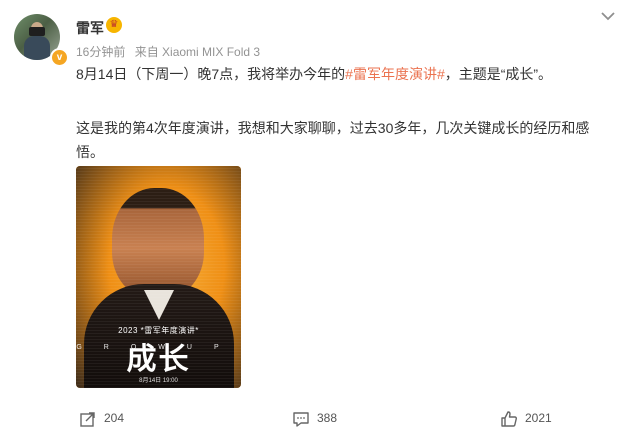  I want to click on post-meta: 16分钟前 来自 Xiaomi MIX Fold 3, so click(171, 51).